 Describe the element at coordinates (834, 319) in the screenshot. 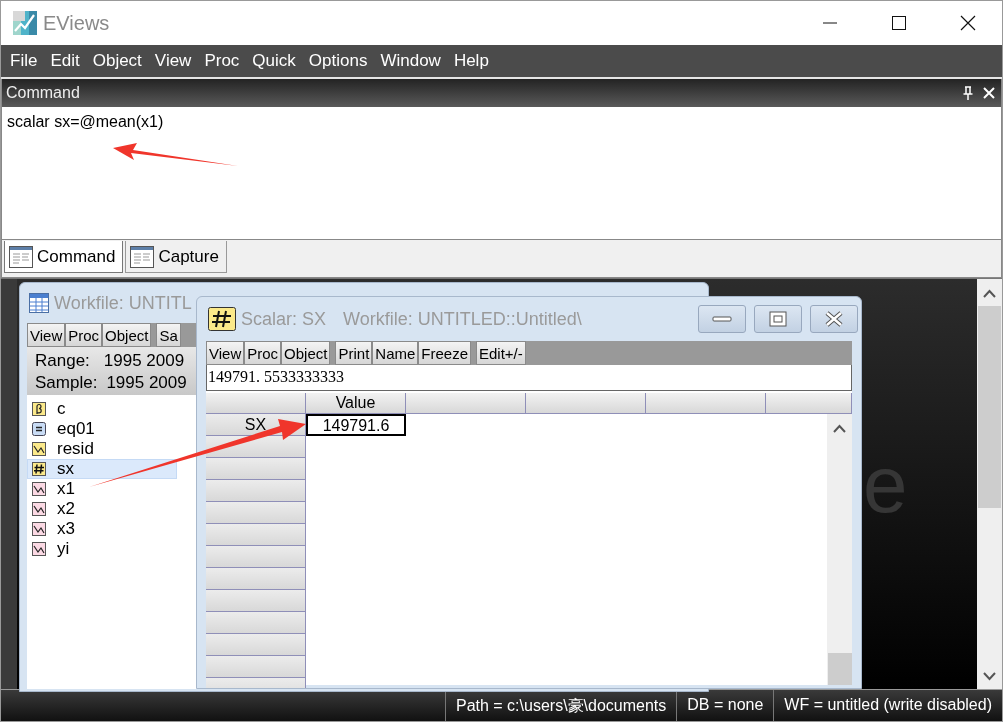

I see `close-button` at that location.